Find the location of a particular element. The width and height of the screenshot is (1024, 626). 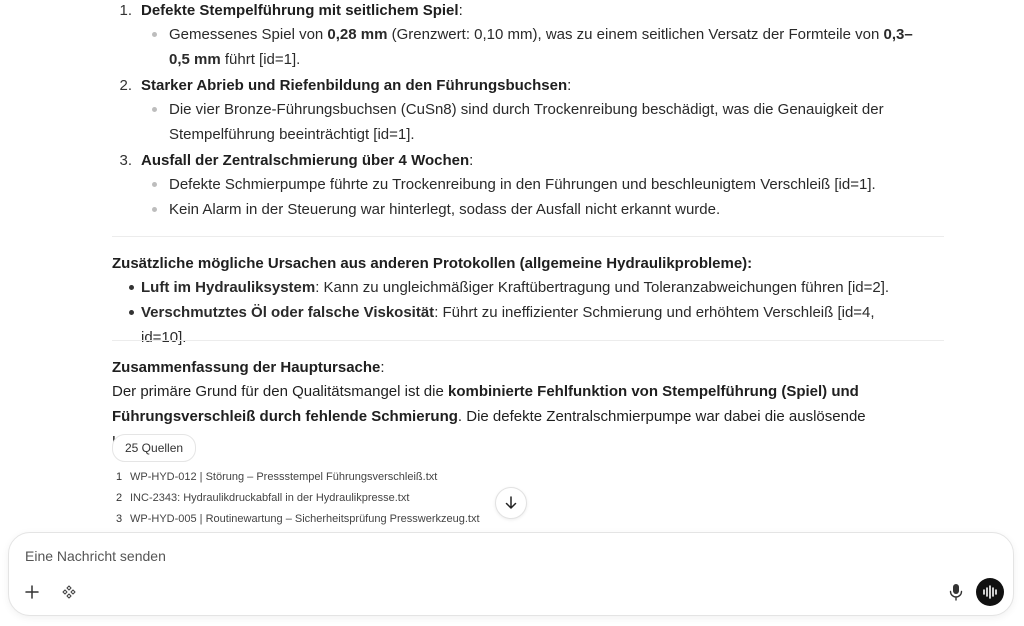

message-input: Eine Nachricht senden is located at coordinates (95, 556).